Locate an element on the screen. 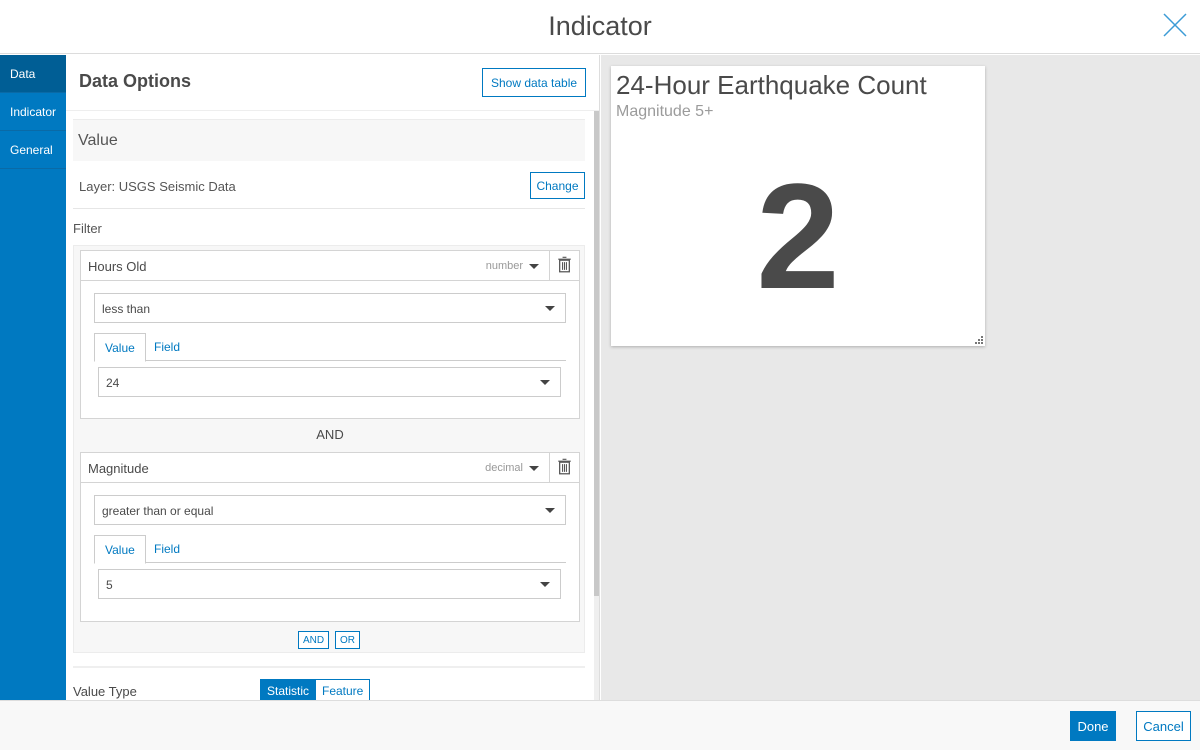 This screenshot has height=750, width=1200. divider is located at coordinates (329, 667).